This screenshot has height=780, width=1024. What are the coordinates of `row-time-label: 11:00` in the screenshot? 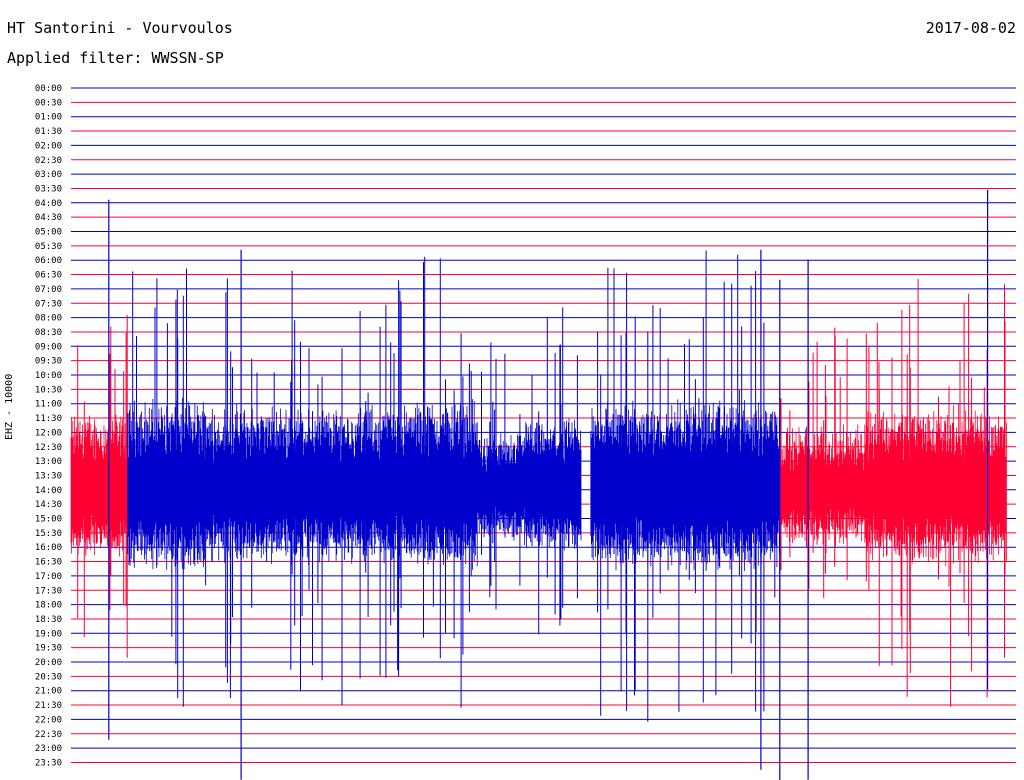 It's located at (48, 405).